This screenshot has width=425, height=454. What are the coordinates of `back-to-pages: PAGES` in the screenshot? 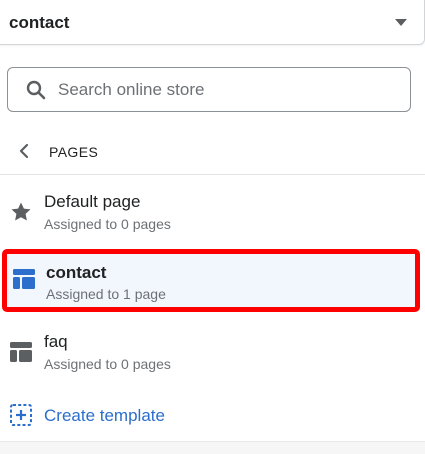 It's located at (212, 154).